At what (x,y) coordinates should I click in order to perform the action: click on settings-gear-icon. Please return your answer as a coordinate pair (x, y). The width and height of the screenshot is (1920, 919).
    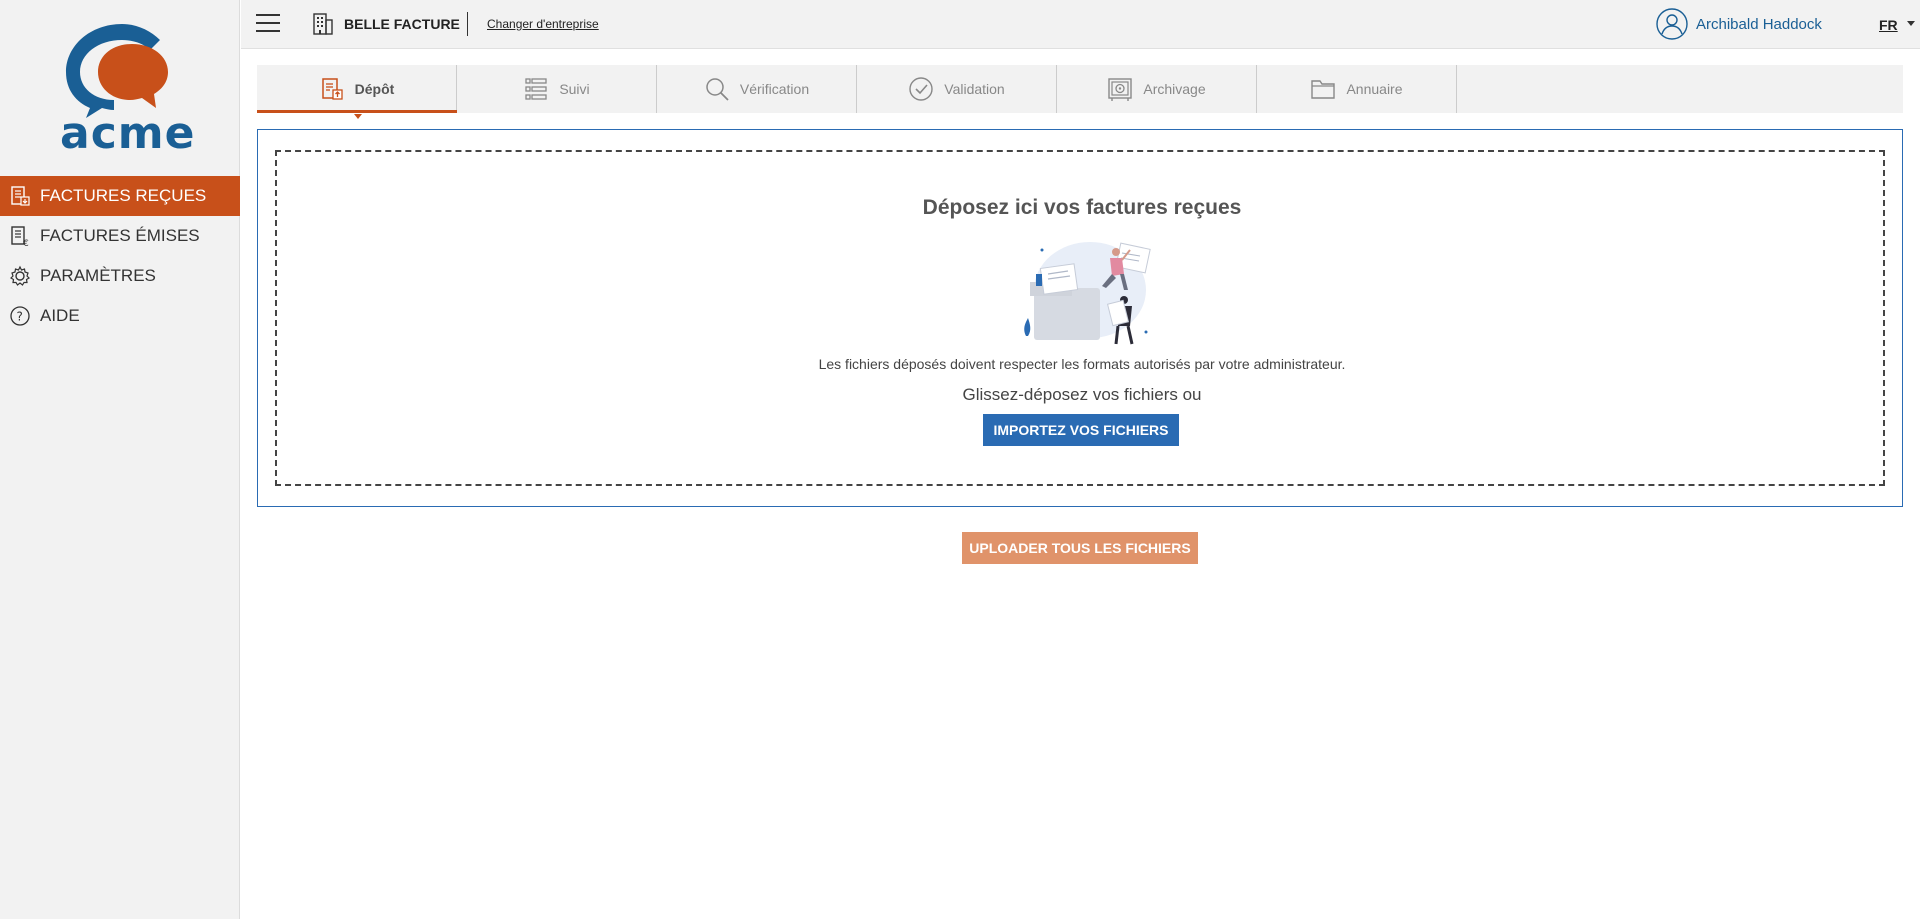
    Looking at the image, I should click on (20, 276).